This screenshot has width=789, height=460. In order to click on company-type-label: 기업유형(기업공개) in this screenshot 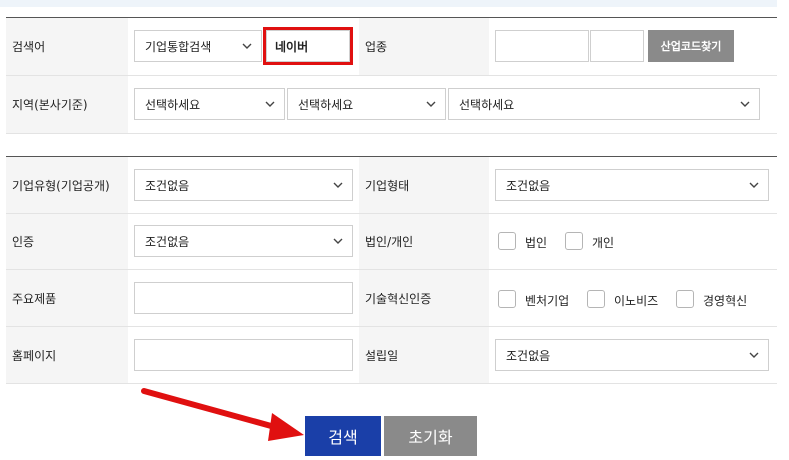, I will do `click(67, 185)`.